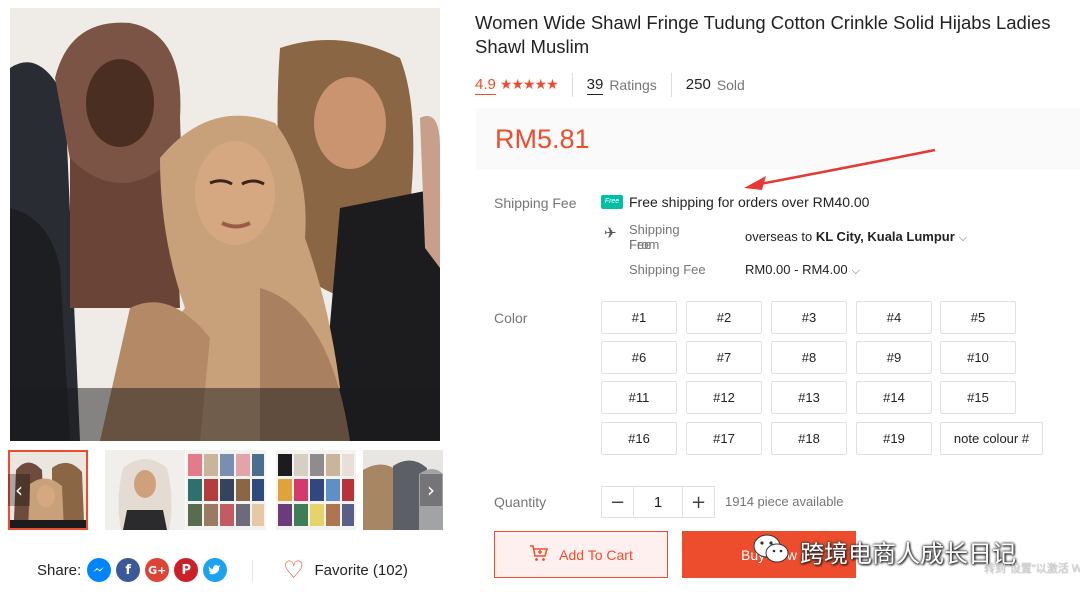 The image size is (1080, 598). Describe the element at coordinates (596, 554) in the screenshot. I see `add-to-cart-label: Add To Cart` at that location.